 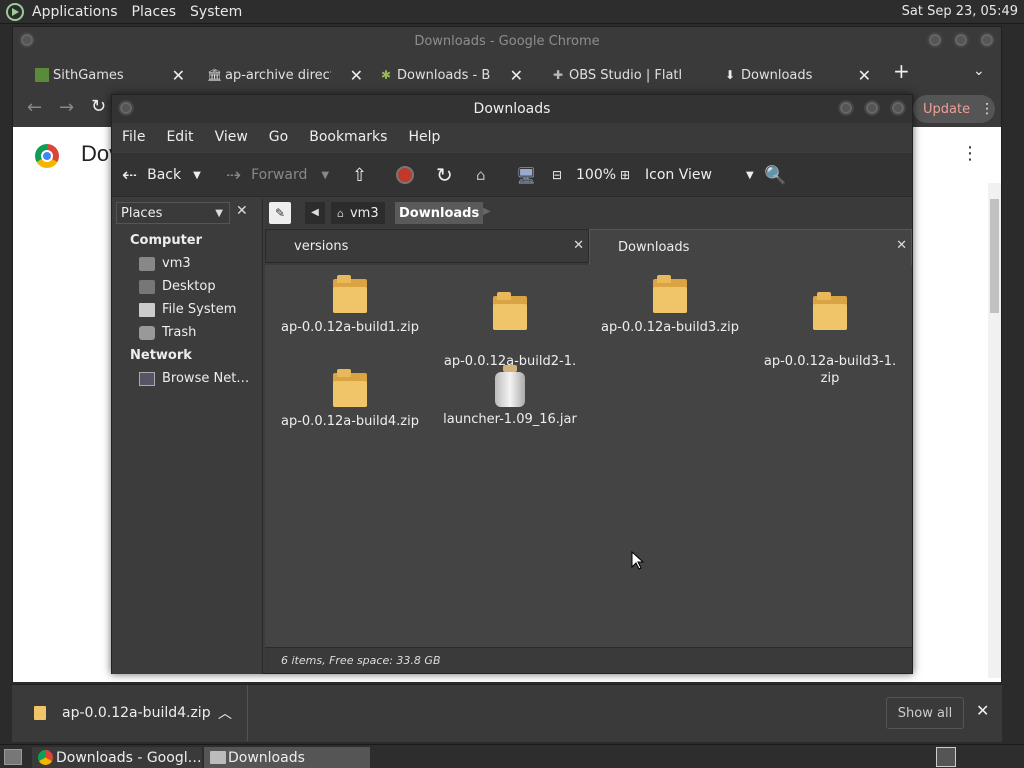 I want to click on menu-view: View, so click(x=231, y=137).